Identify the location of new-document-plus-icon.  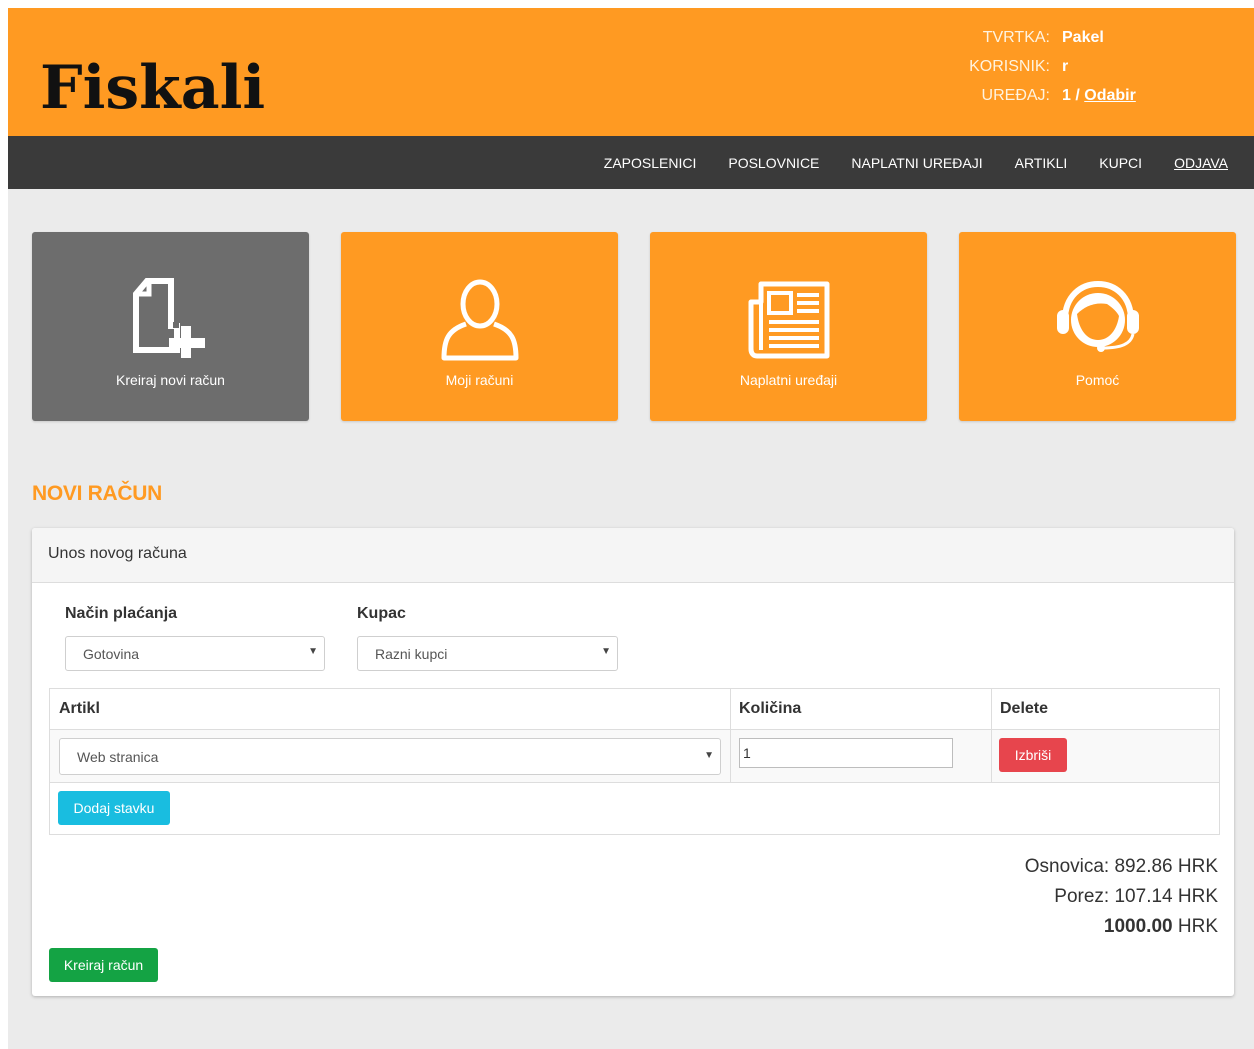
(171, 320).